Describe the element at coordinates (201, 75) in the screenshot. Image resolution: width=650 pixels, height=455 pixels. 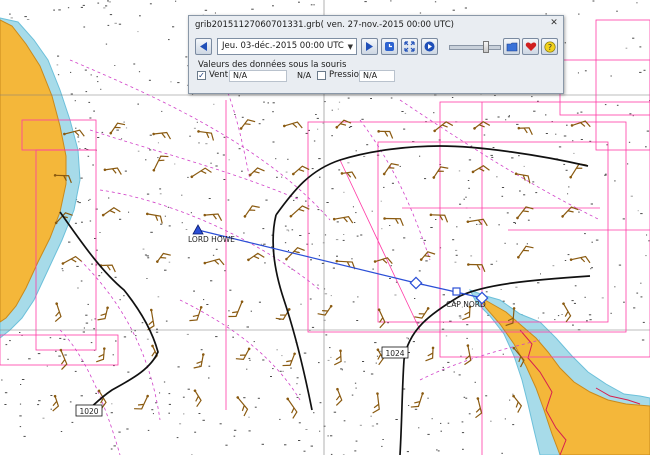
I see `wind-checkbox: ✓` at that location.